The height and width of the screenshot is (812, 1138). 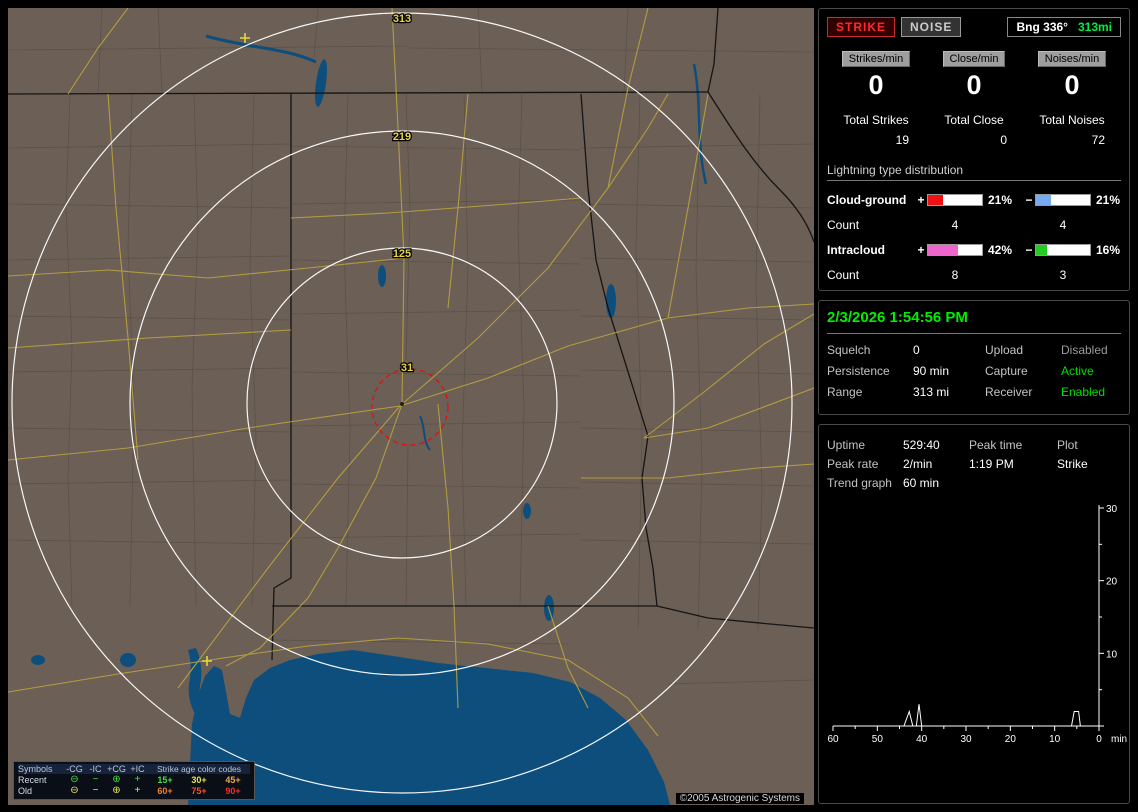 What do you see at coordinates (955, 275) in the screenshot?
I see `ic-positive-count: 8` at bounding box center [955, 275].